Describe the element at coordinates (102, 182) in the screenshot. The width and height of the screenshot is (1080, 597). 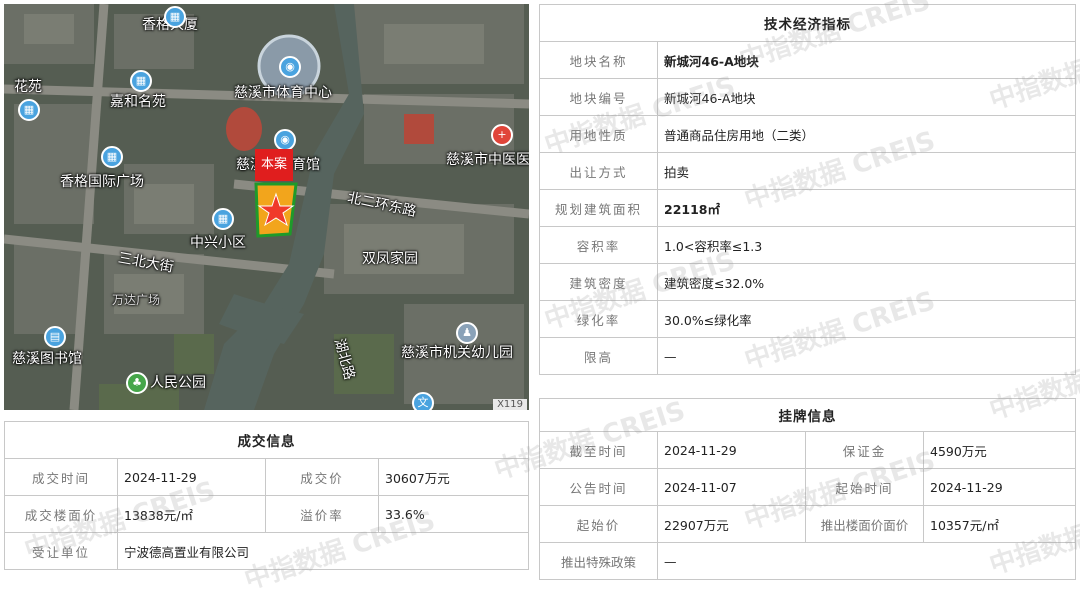
I see `map-label-plaza: 香格国际广场` at that location.